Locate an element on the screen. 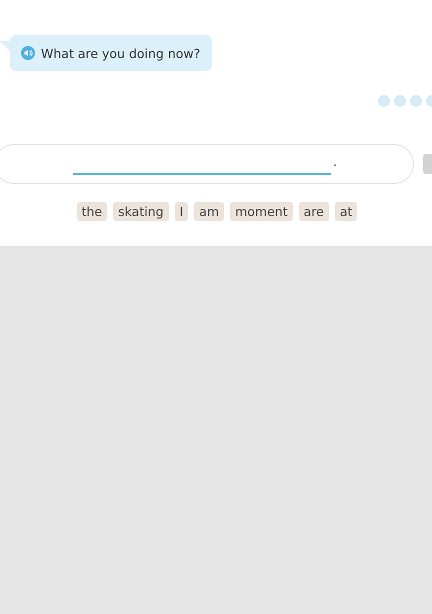 The height and width of the screenshot is (614, 432). typing-dots-icon is located at coordinates (405, 101).